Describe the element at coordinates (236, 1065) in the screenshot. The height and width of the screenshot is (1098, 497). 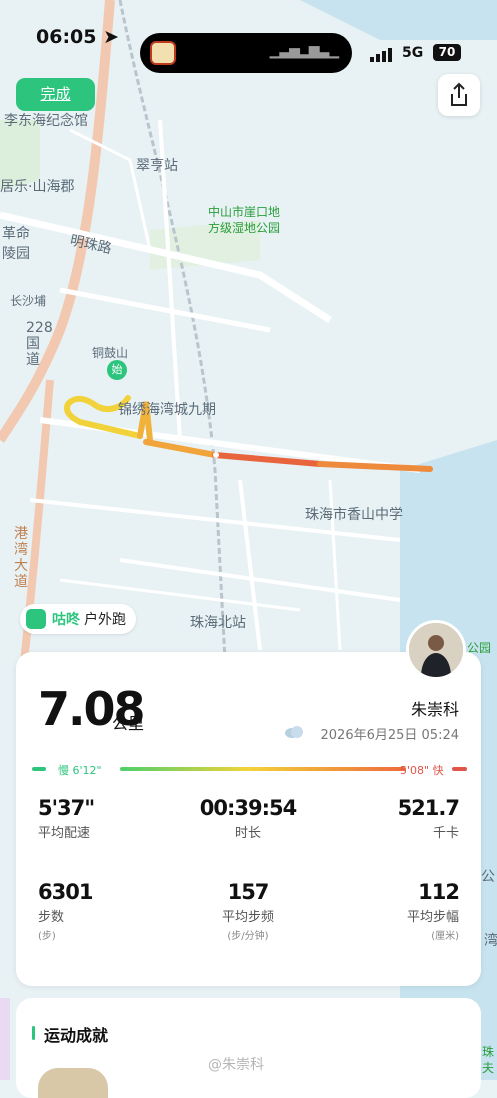
I see `watermark: @朱崇科` at that location.